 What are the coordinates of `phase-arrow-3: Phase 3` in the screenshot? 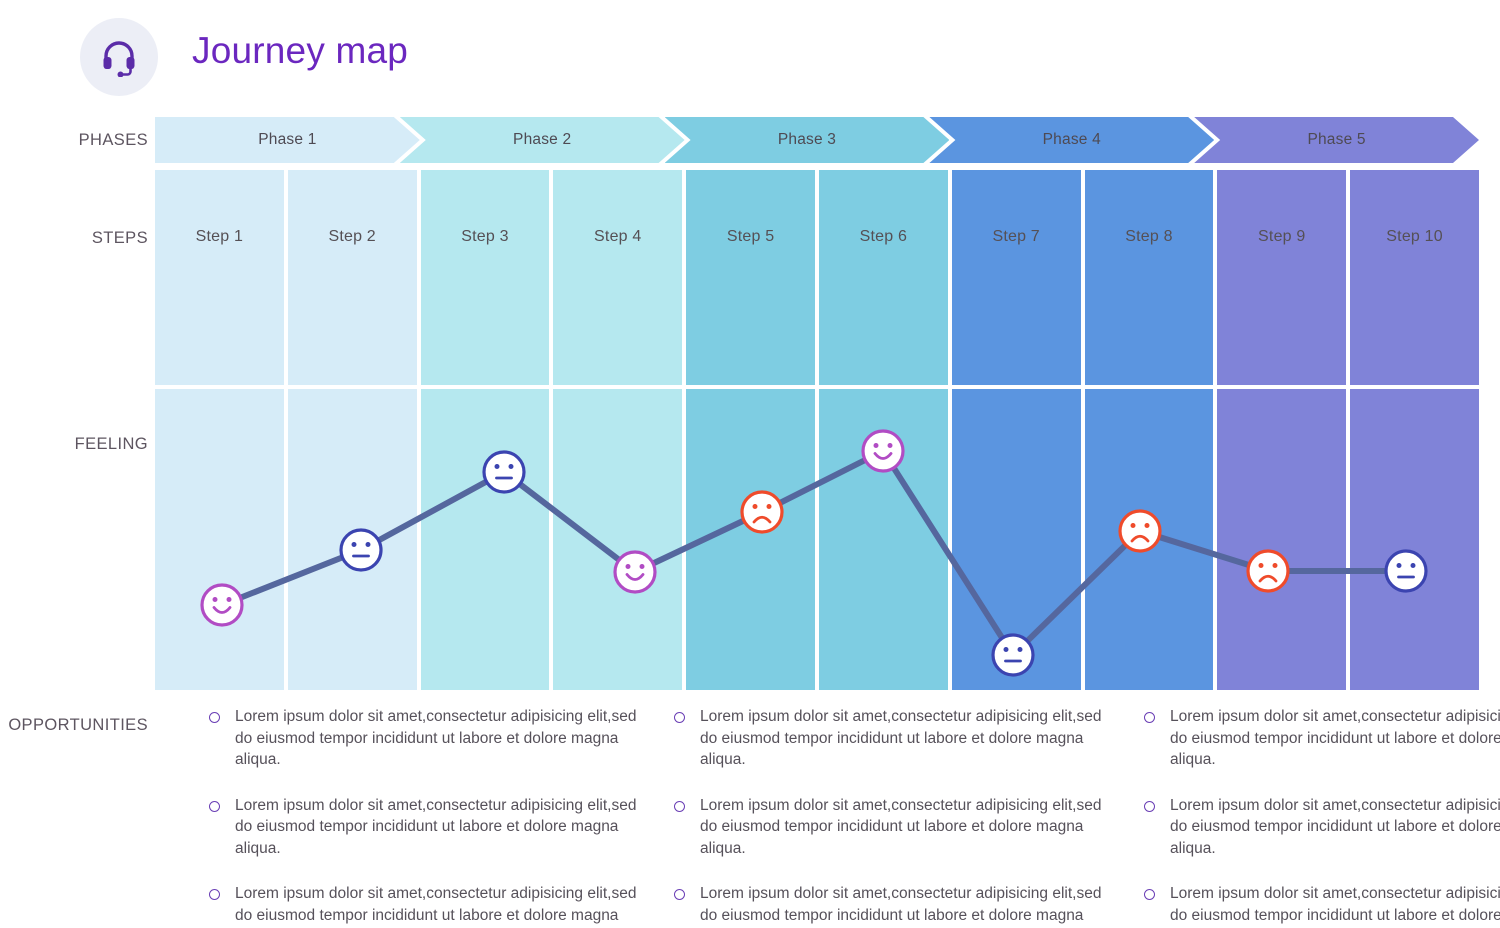 It's located at (807, 140).